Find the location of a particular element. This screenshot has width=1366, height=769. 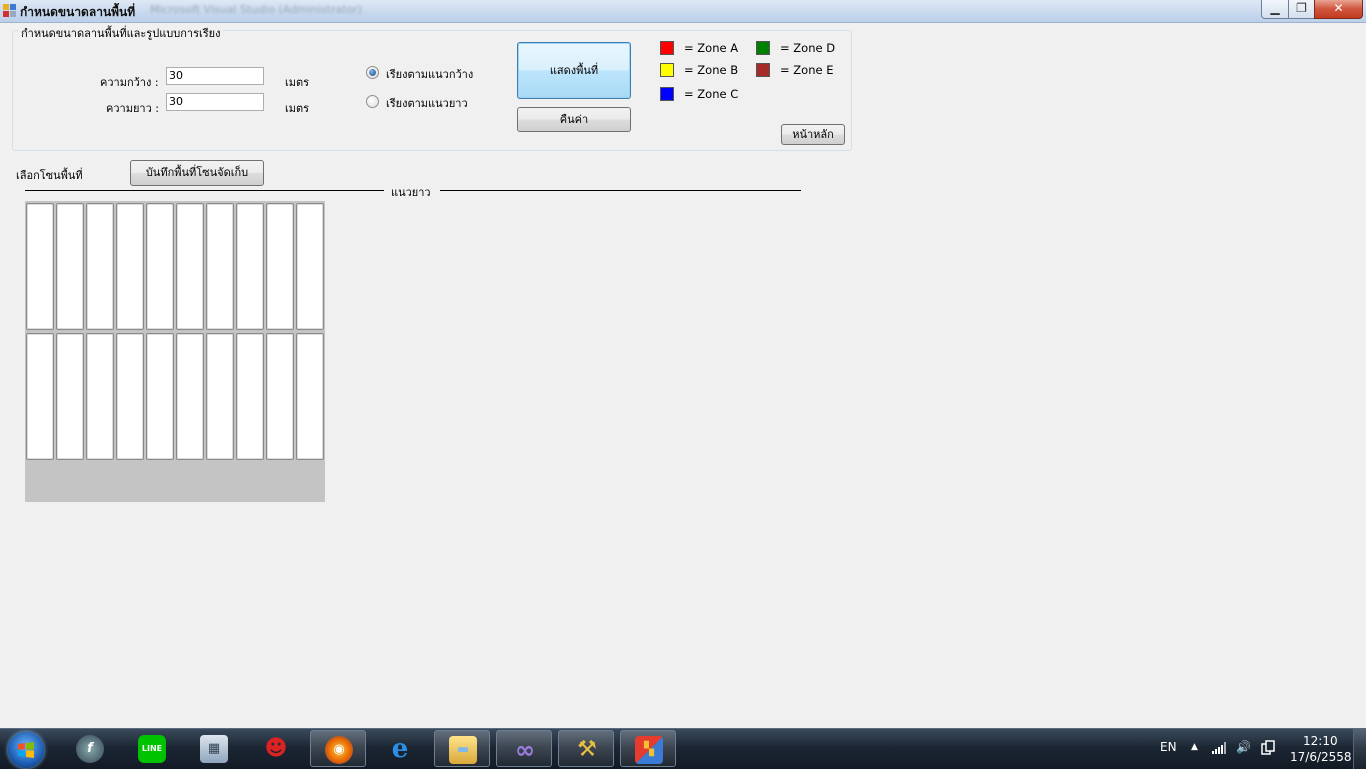

length-label: ความยาว : is located at coordinates (132, 108).